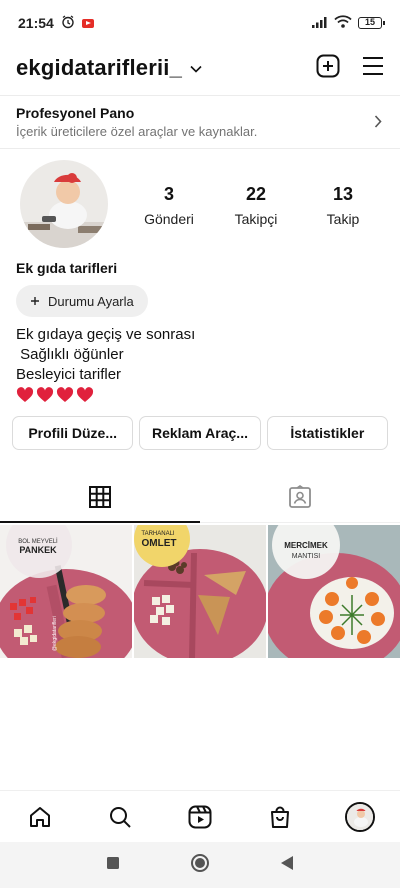 This screenshot has height=888, width=400. What do you see at coordinates (35, 301) in the screenshot?
I see `plus-icon` at bounding box center [35, 301].